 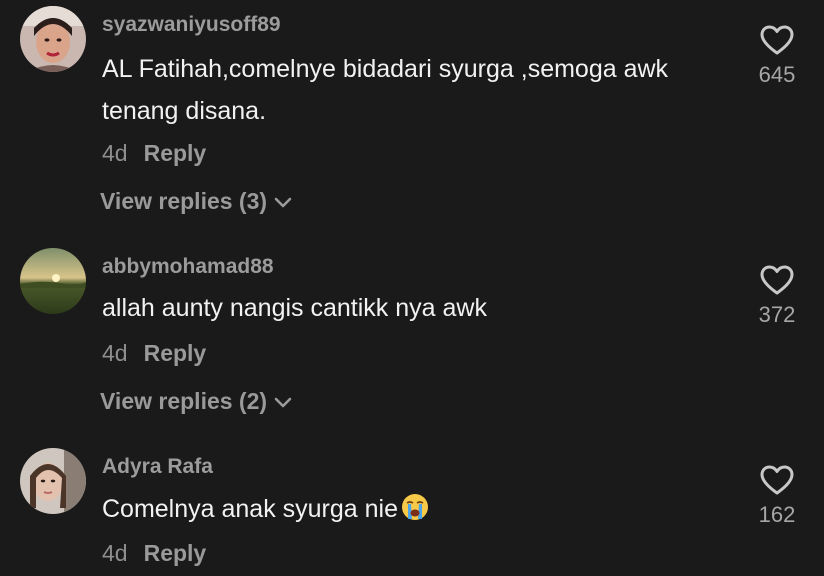 I want to click on like-control: 372, so click(x=777, y=296).